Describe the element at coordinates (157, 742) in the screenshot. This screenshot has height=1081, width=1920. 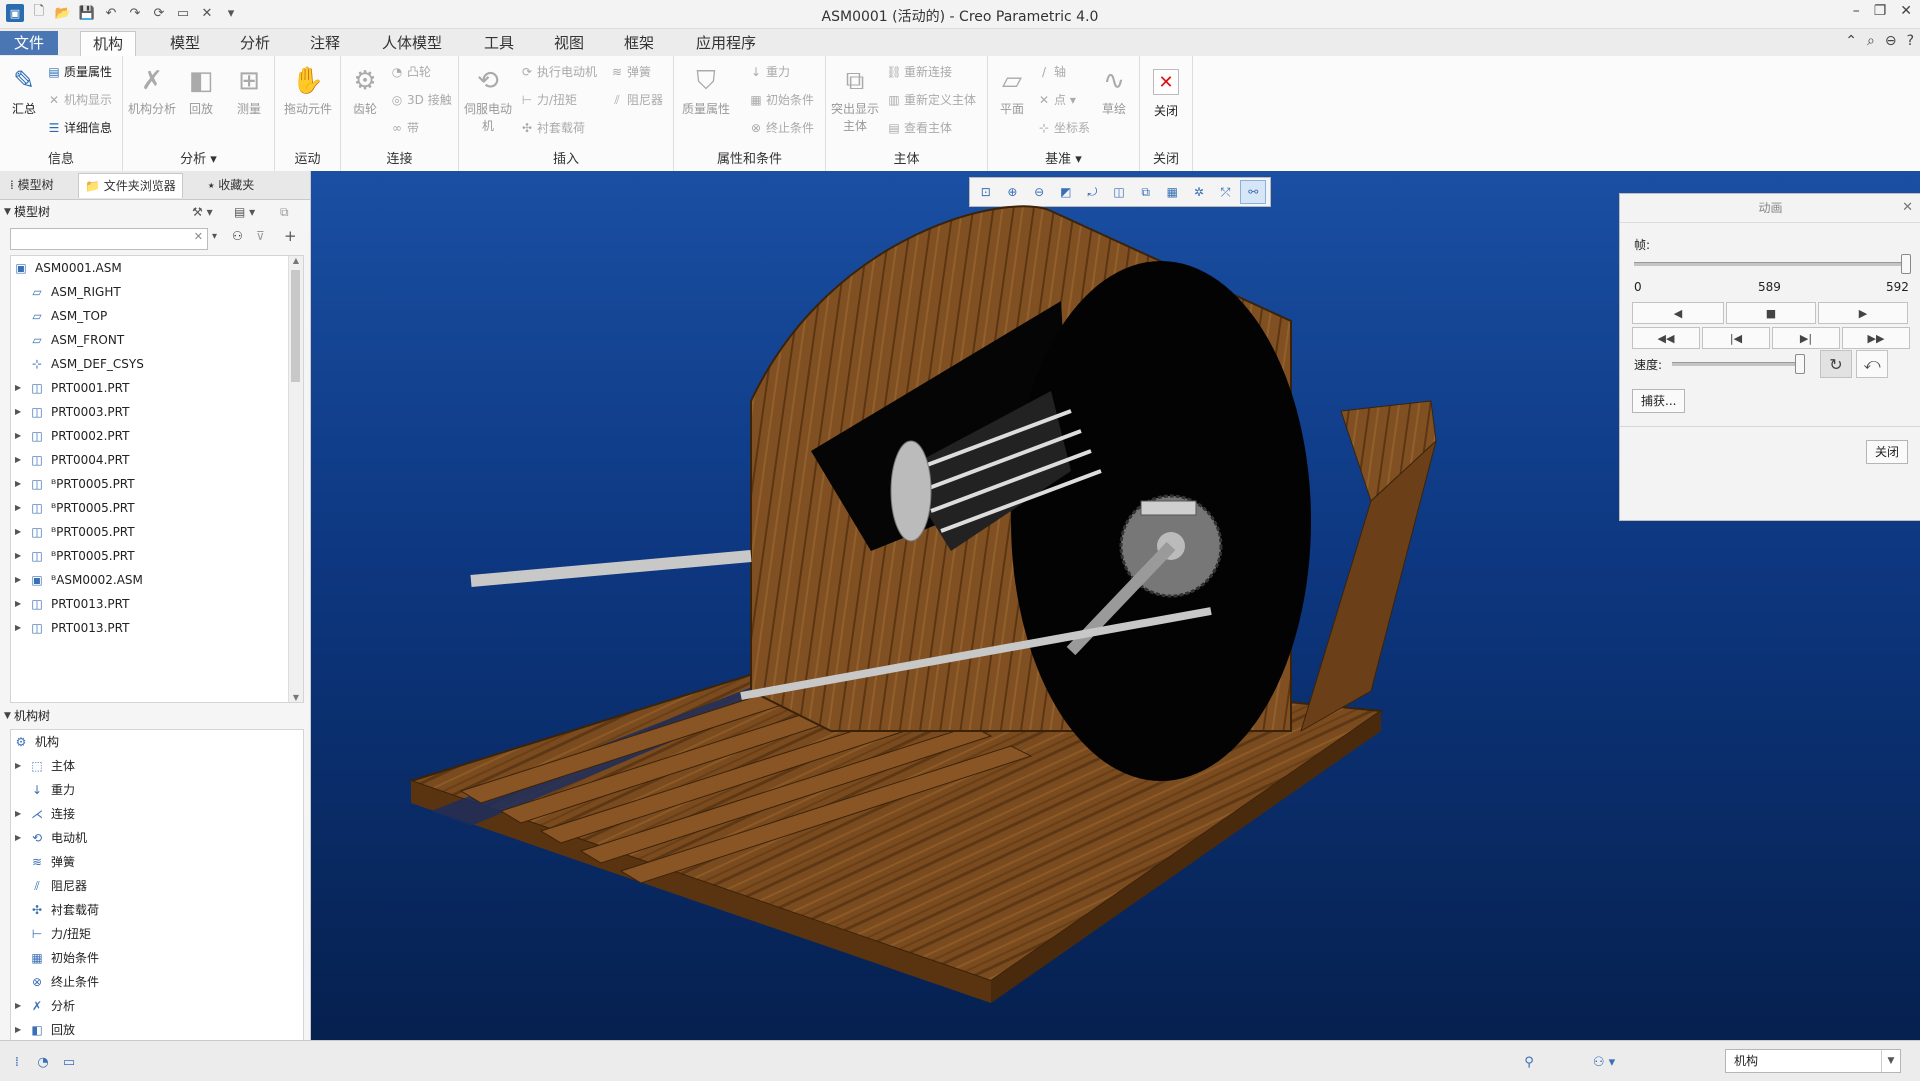
I see `mech-tree-item: ⚙ 机构` at that location.